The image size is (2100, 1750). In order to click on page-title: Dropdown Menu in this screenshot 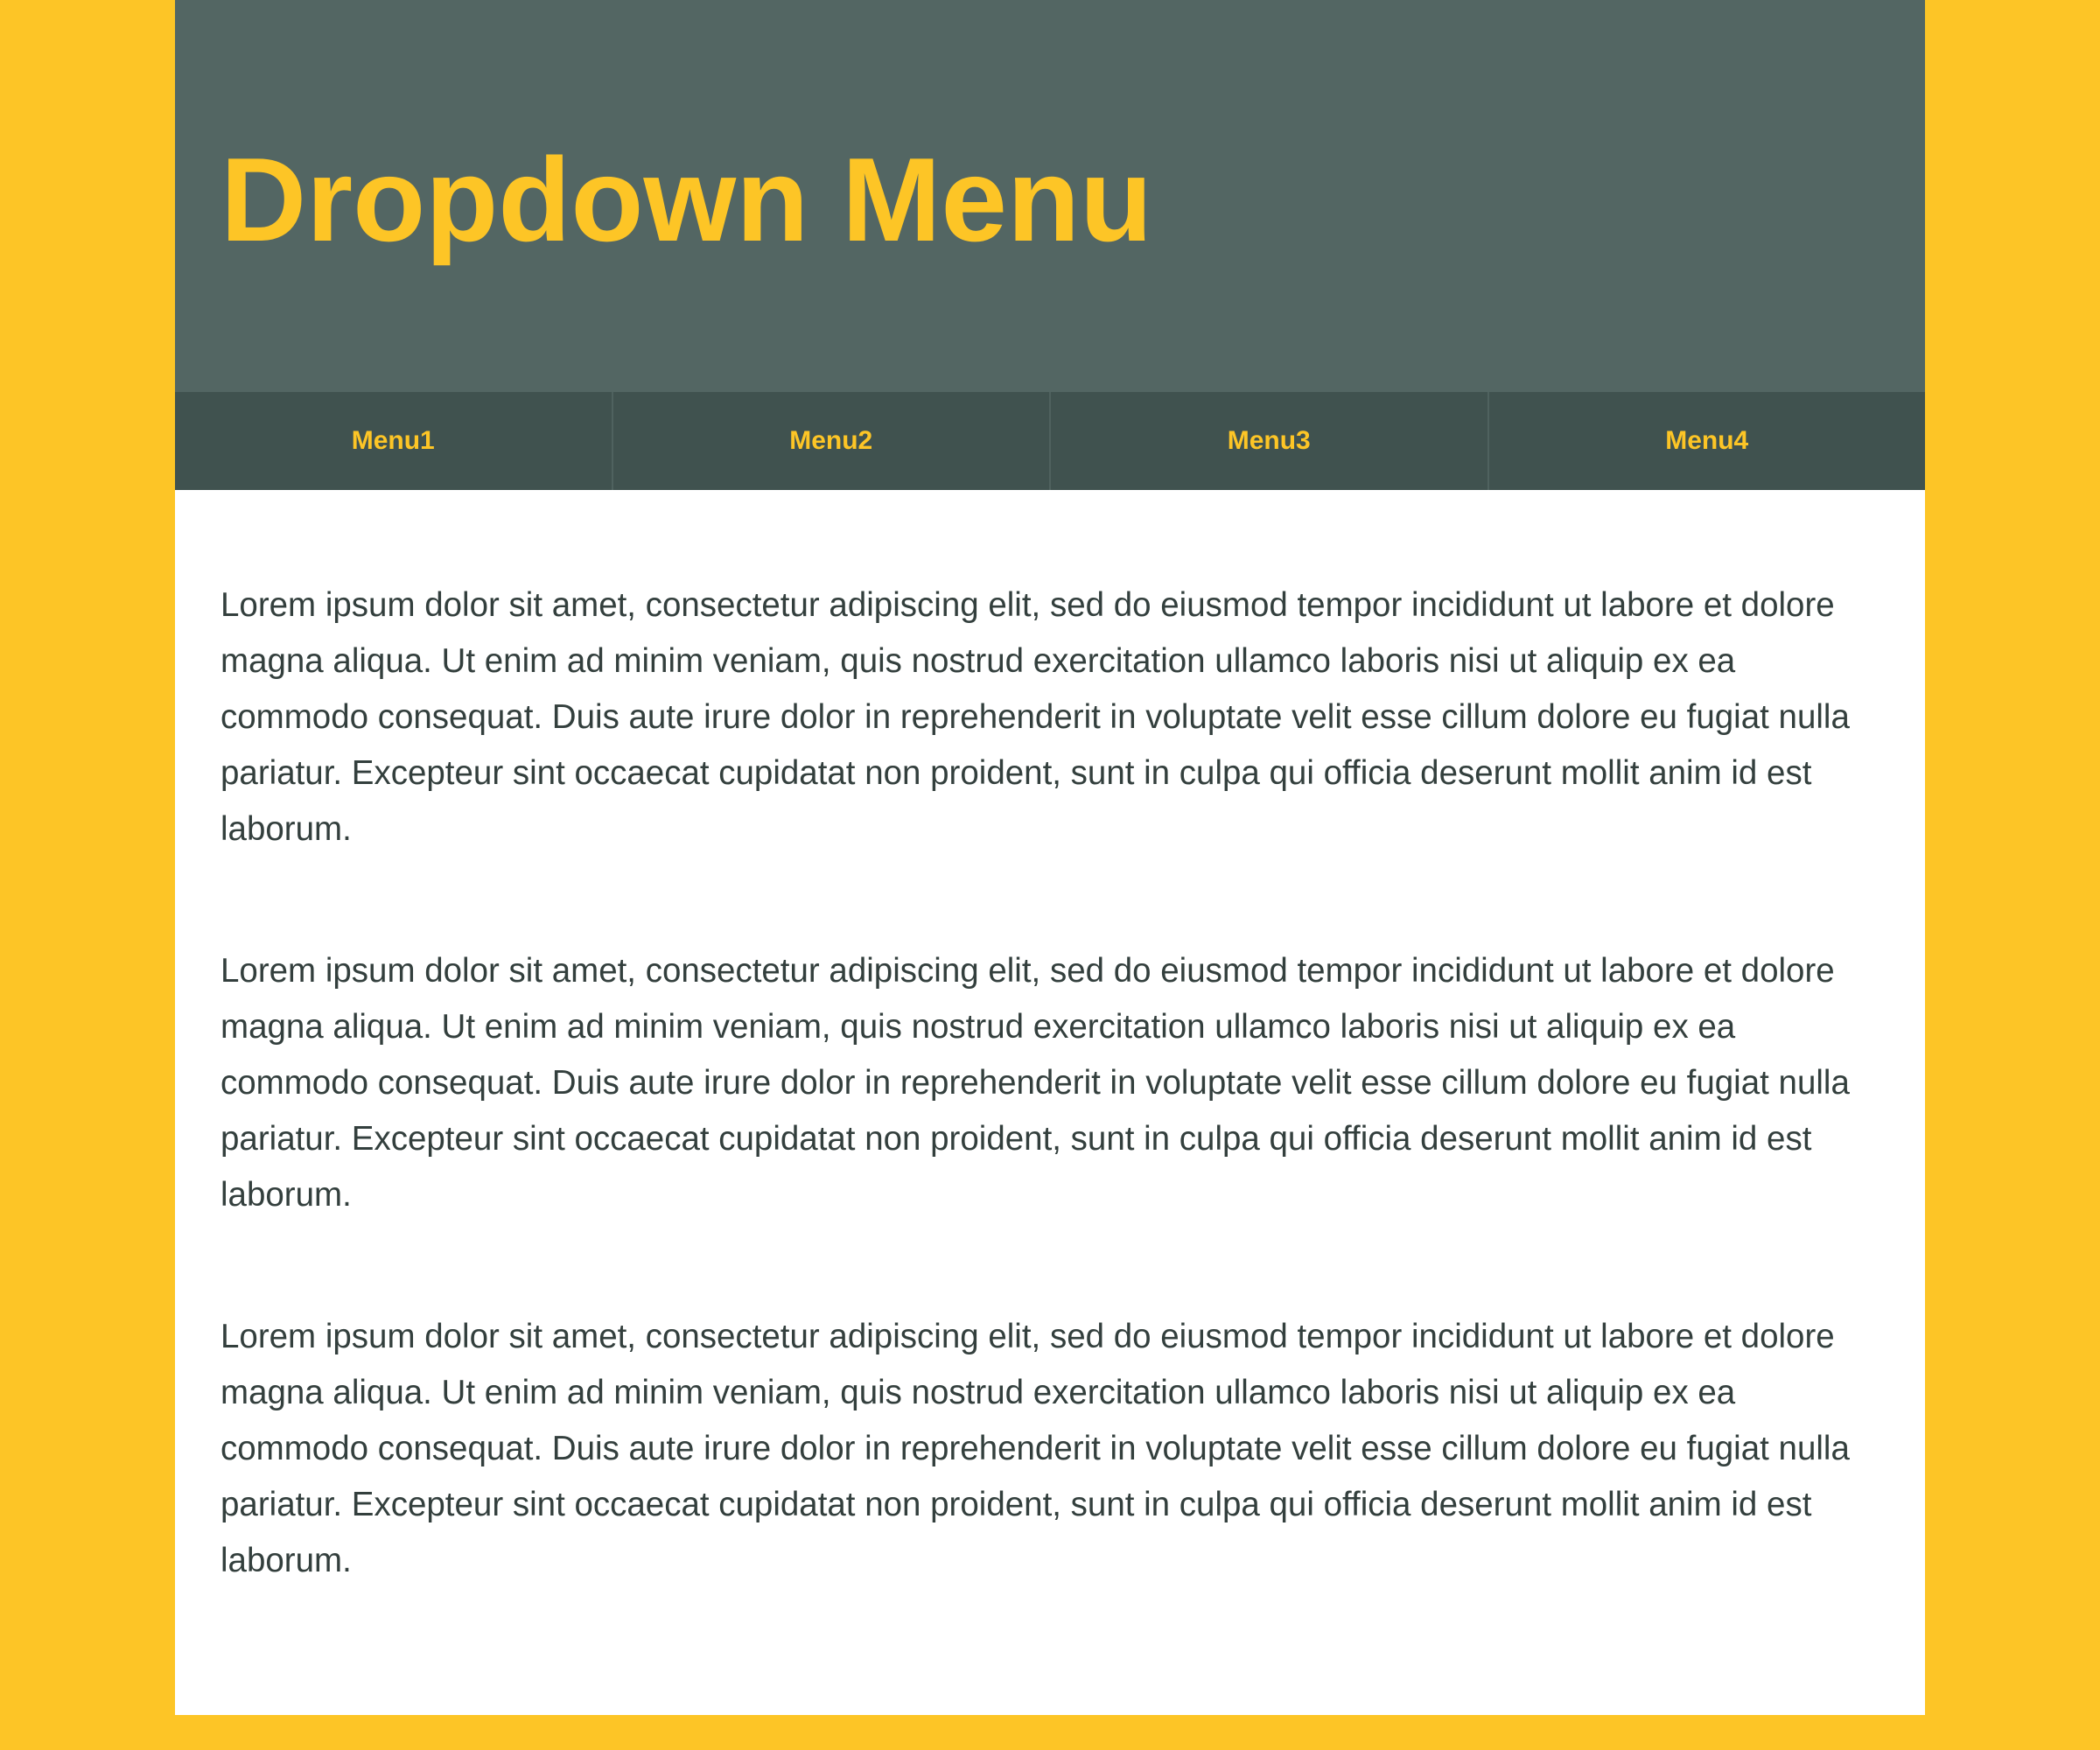, I will do `click(686, 199)`.